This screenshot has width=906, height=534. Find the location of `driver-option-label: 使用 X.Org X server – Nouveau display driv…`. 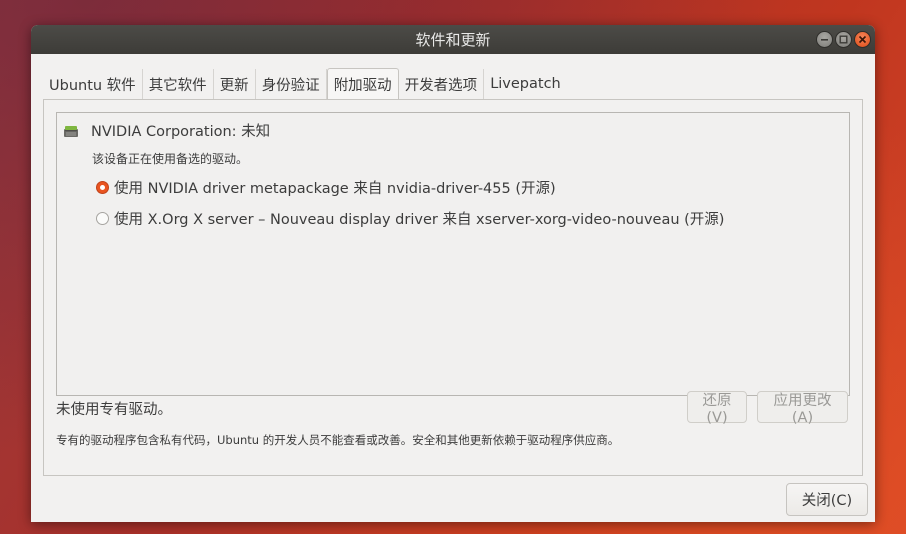

driver-option-label: 使用 X.Org X server – Nouveau display driv… is located at coordinates (419, 220).